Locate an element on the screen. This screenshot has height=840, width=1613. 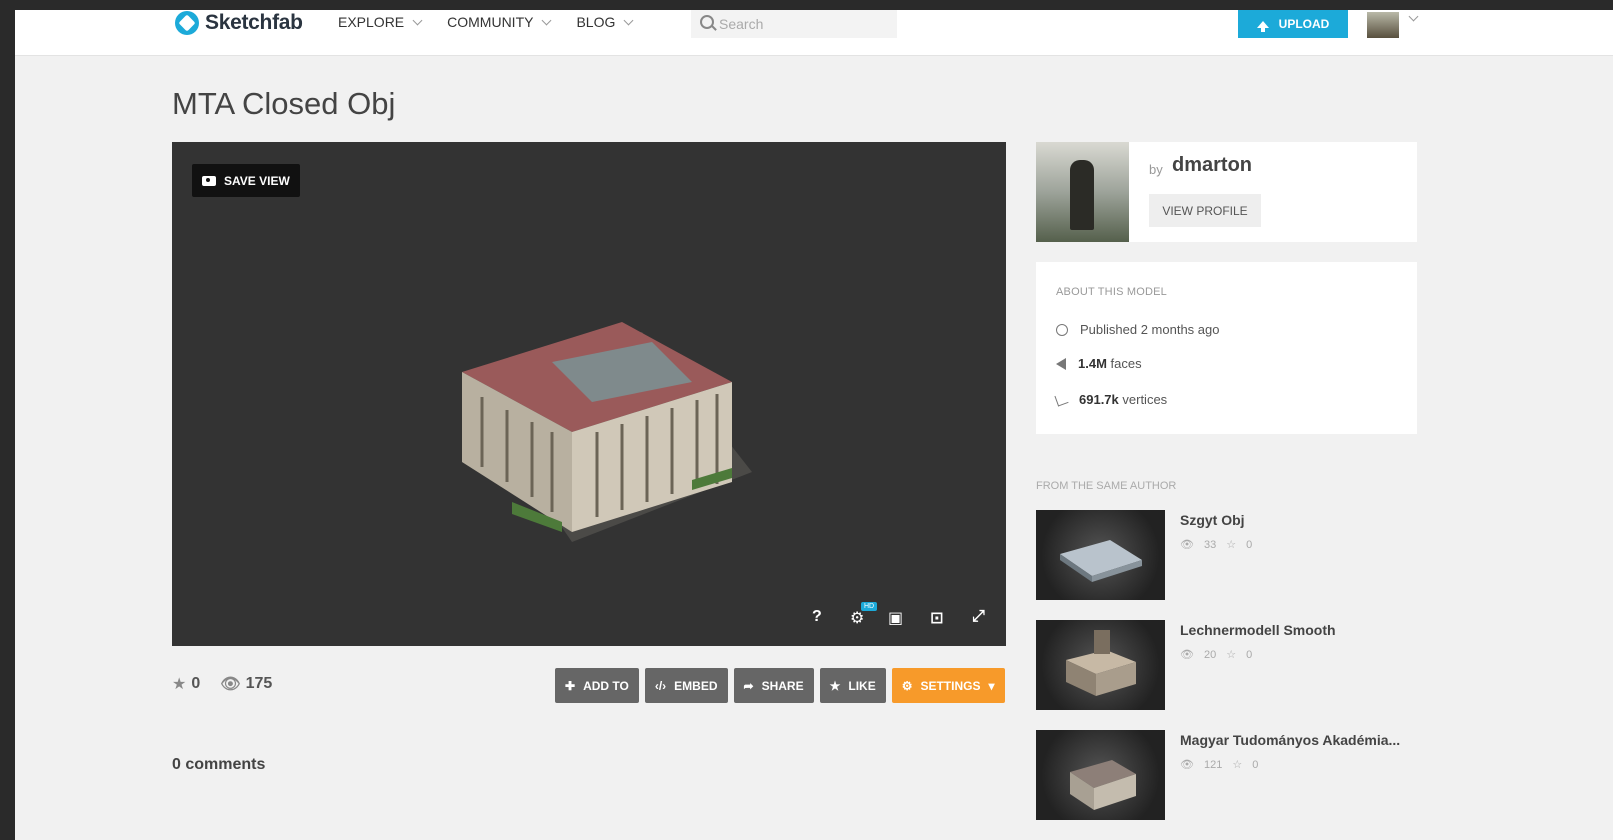
faces-text: 1.4M faces is located at coordinates (1110, 363).